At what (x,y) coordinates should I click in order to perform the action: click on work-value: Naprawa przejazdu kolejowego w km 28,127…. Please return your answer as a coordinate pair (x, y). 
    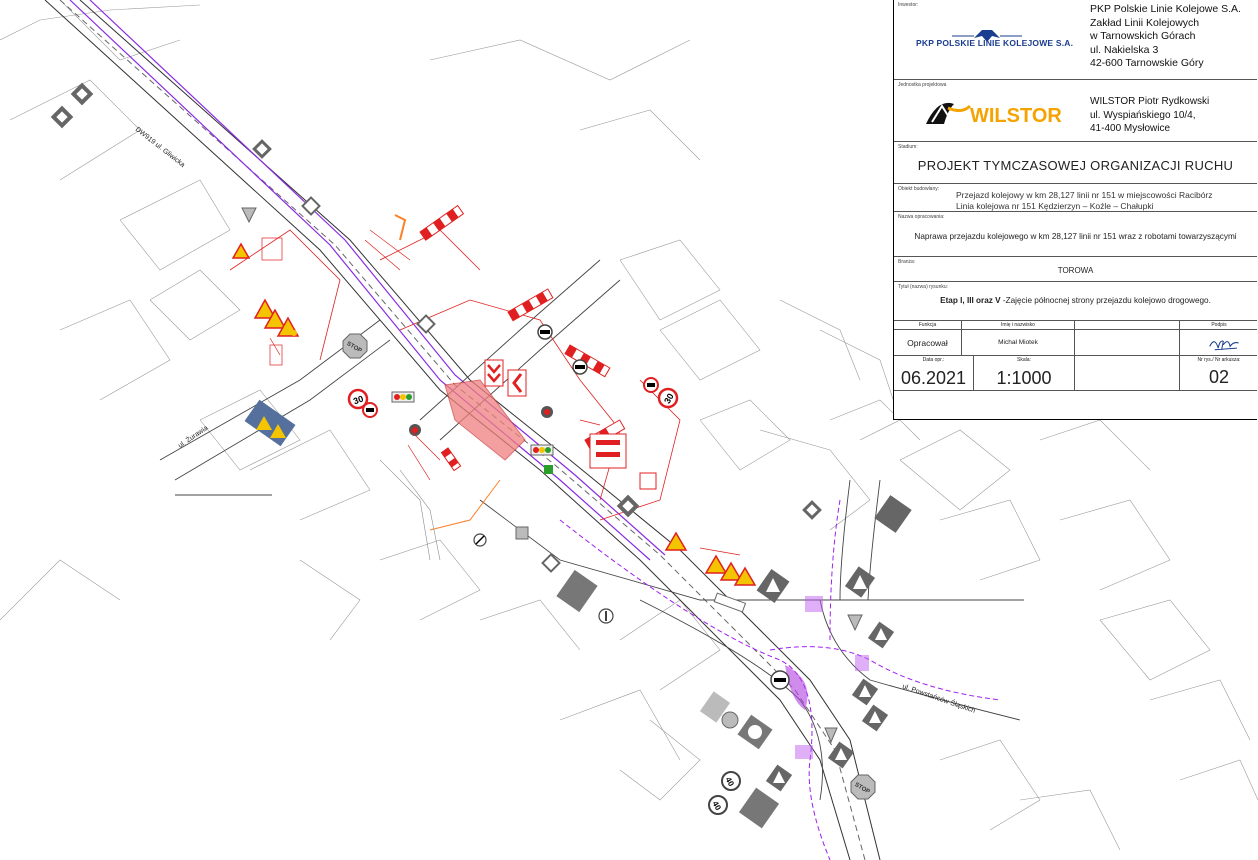
    Looking at the image, I should click on (1075, 236).